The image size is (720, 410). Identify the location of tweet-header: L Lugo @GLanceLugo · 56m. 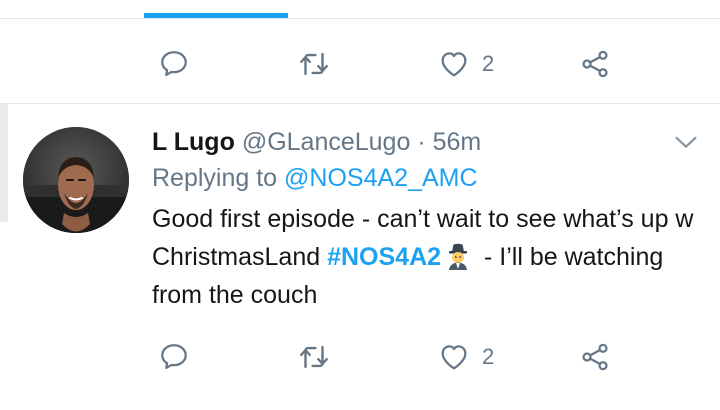
(316, 142).